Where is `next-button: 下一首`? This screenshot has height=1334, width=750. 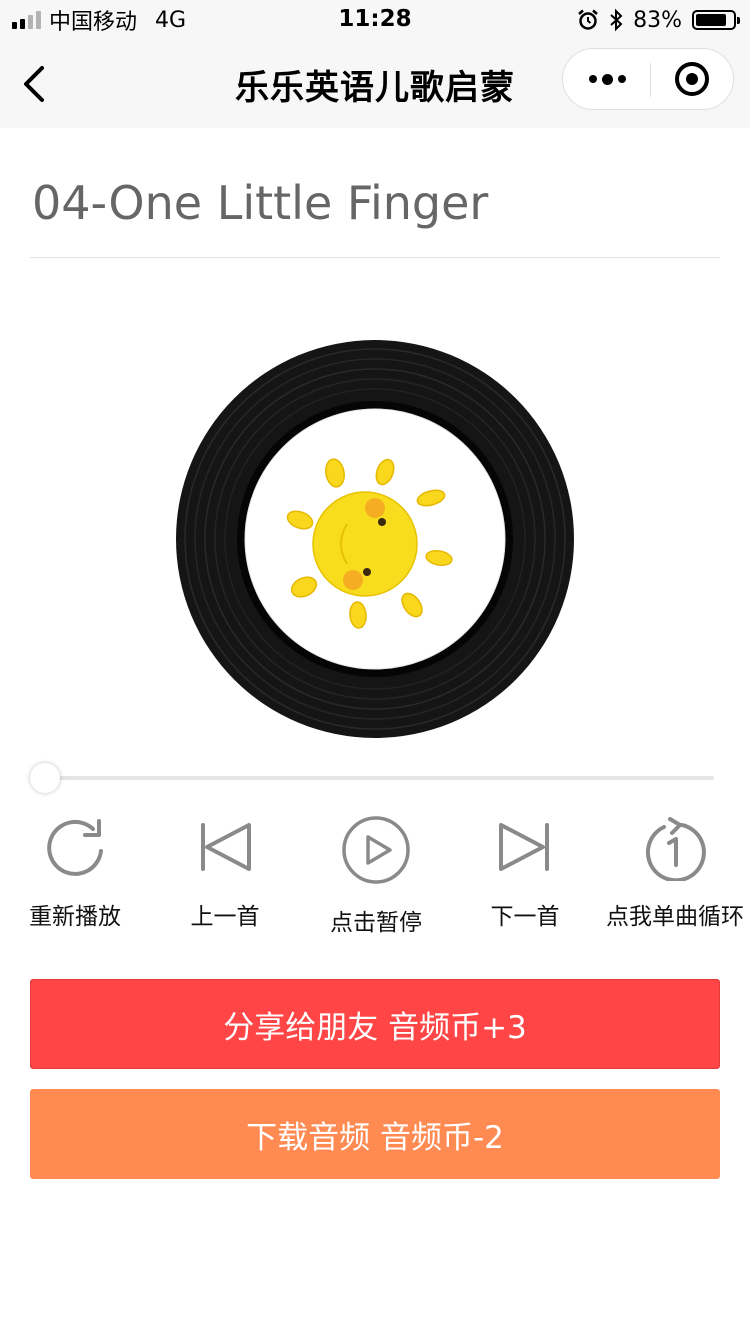 next-button: 下一首 is located at coordinates (525, 873).